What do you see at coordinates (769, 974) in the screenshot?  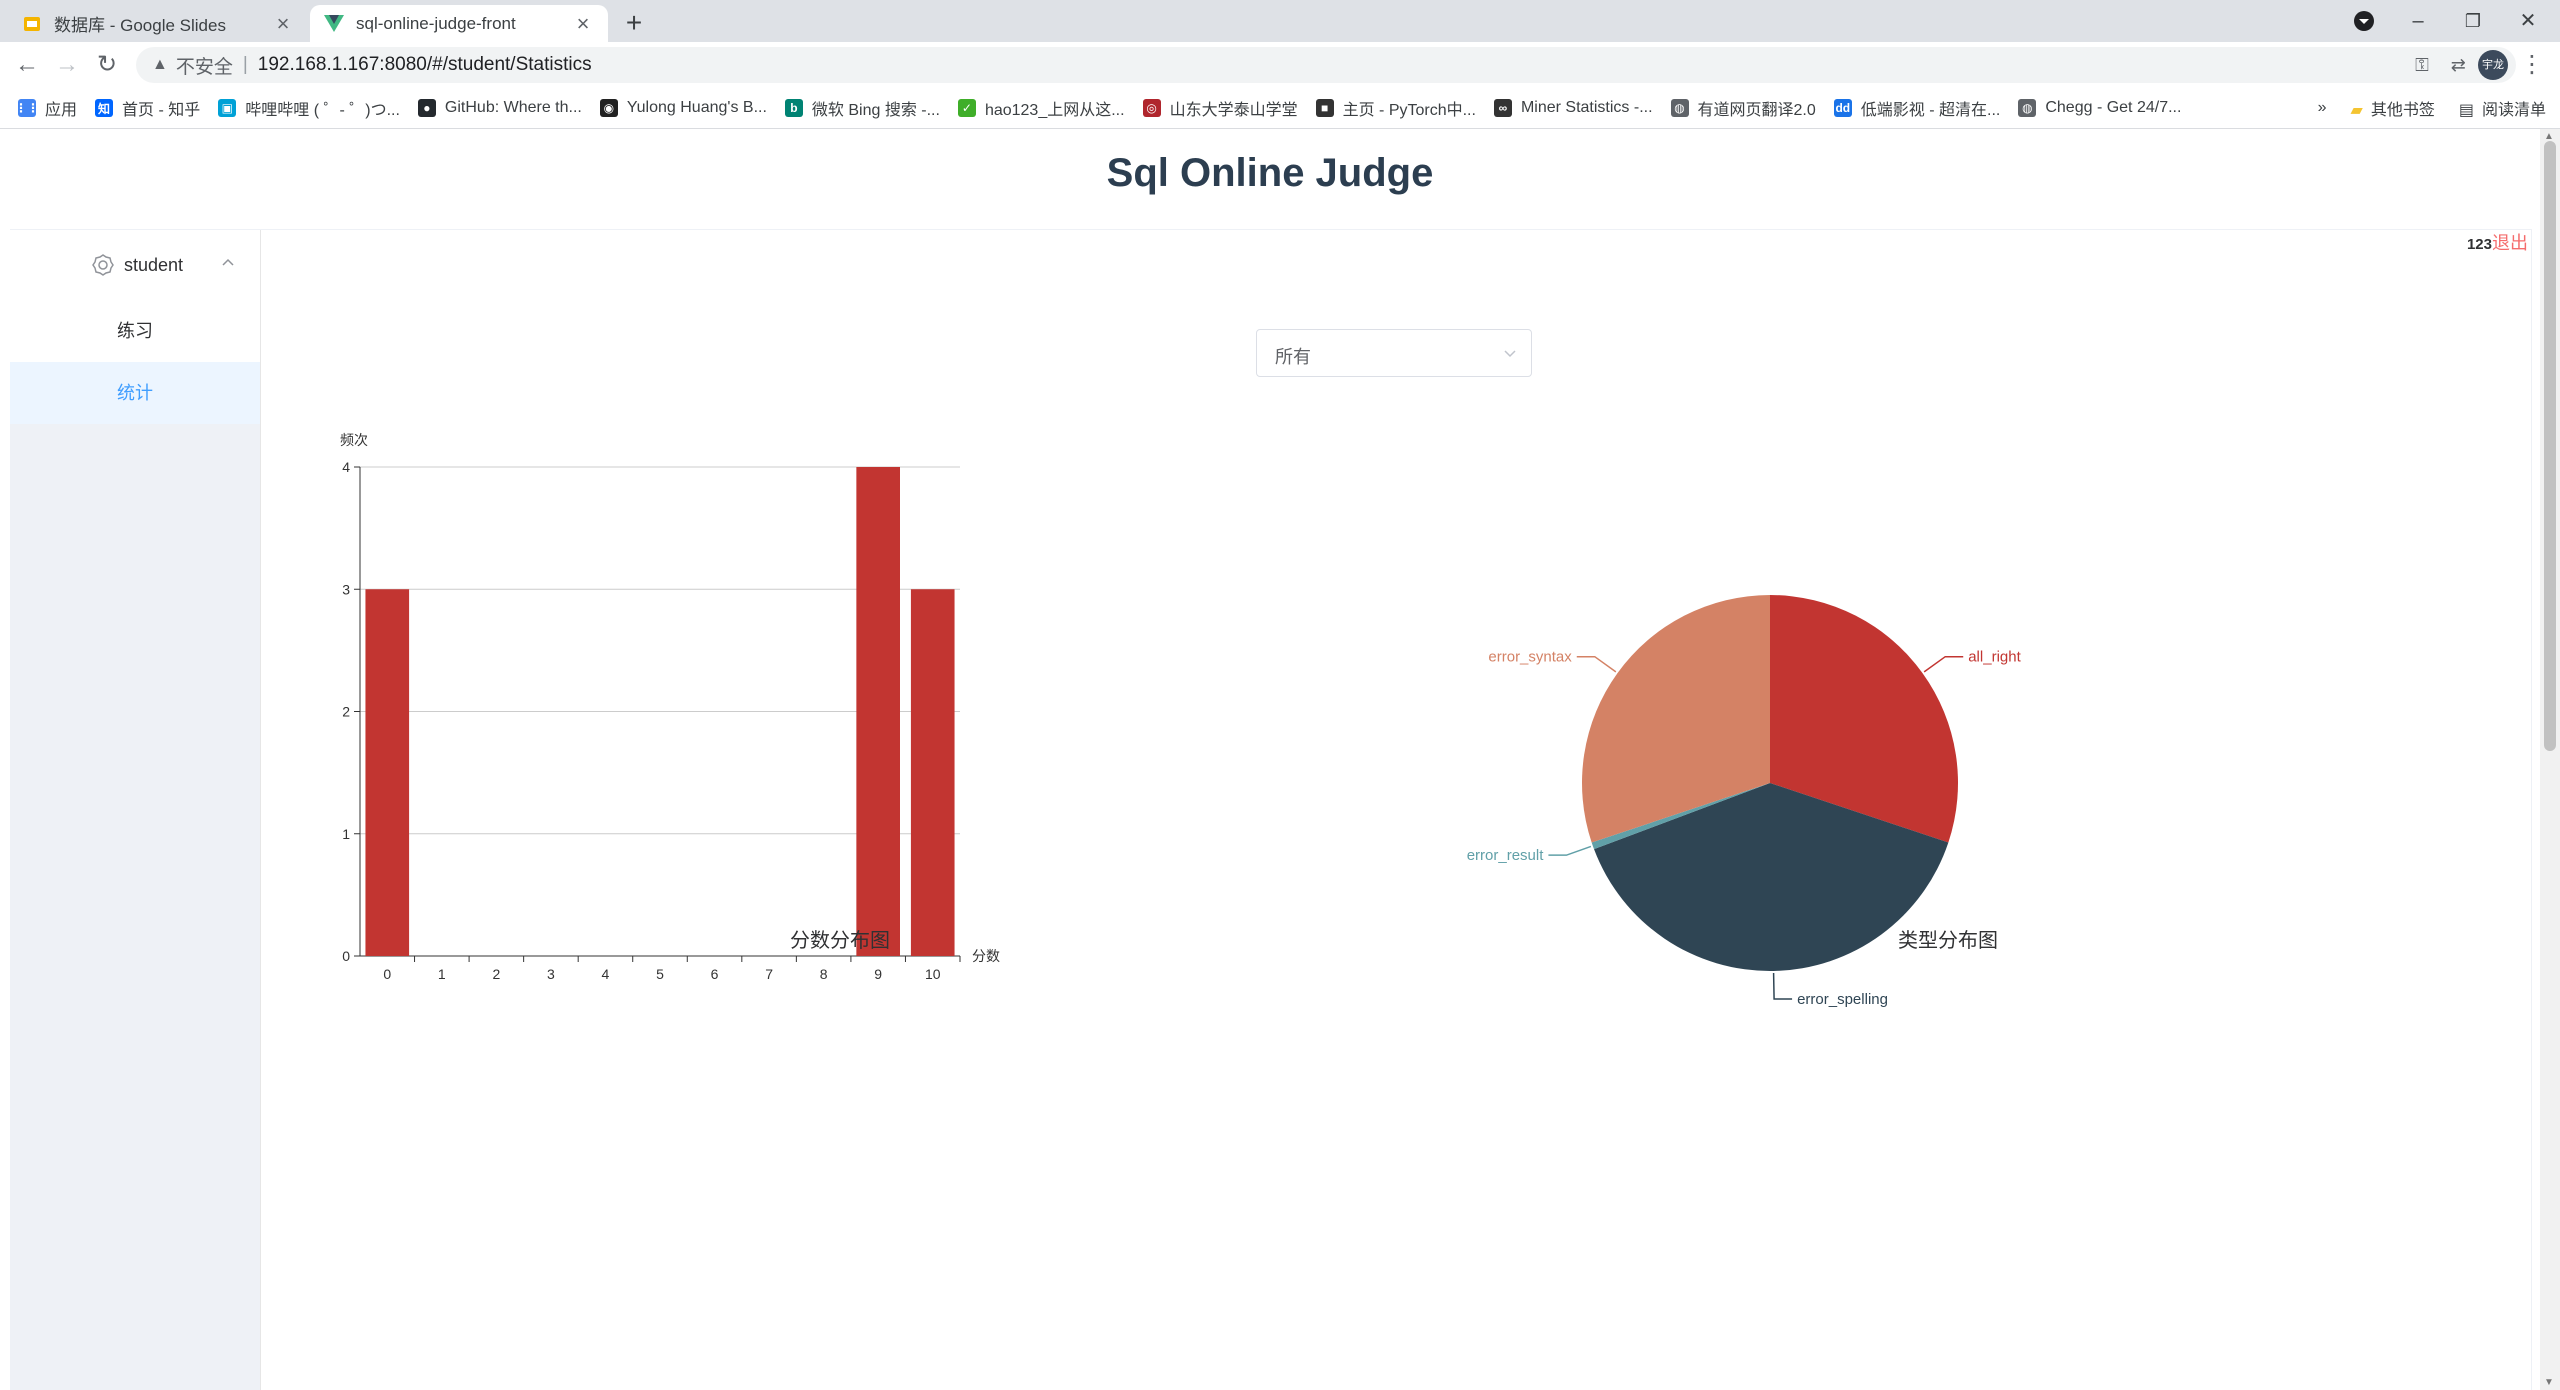 I see `x-tick-label: 7` at bounding box center [769, 974].